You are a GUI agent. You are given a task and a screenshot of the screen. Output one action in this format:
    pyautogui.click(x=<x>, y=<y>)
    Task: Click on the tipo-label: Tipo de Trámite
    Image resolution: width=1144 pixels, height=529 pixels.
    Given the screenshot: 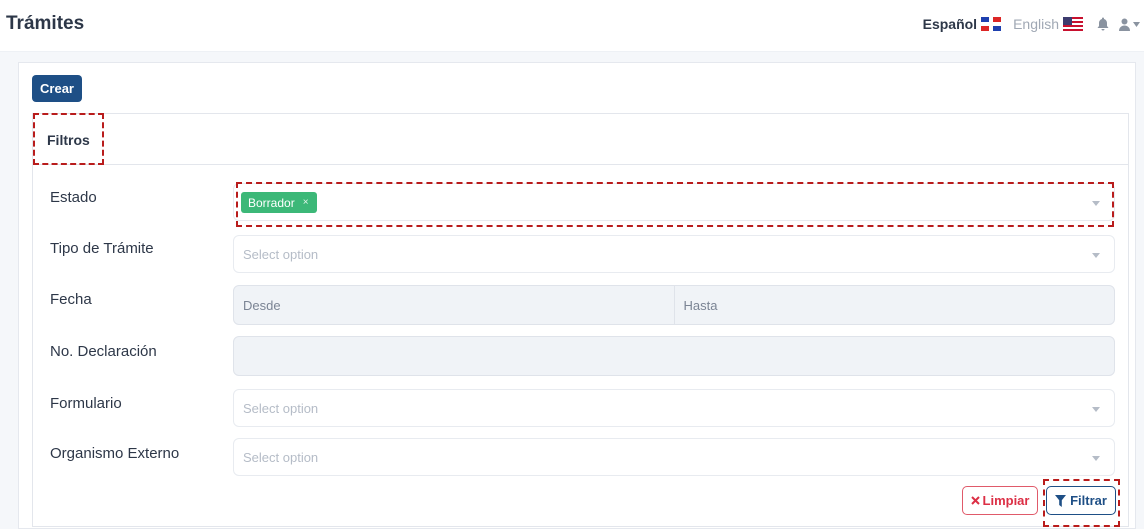 What is the action you would take?
    pyautogui.click(x=102, y=248)
    